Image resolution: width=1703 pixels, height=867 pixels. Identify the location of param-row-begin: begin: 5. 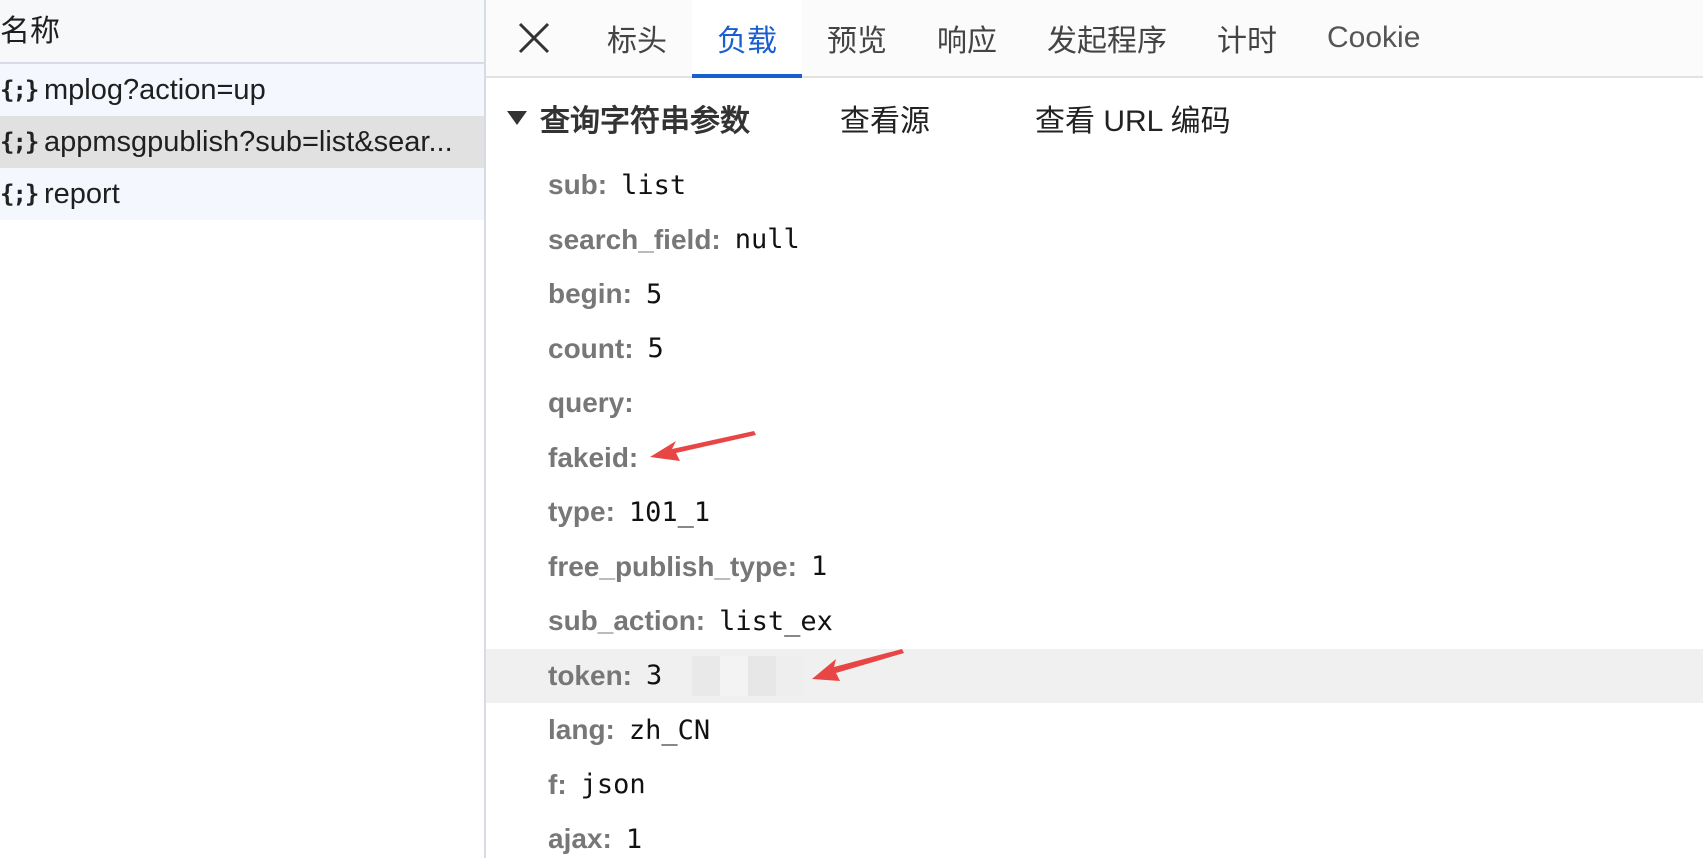
(1094, 294).